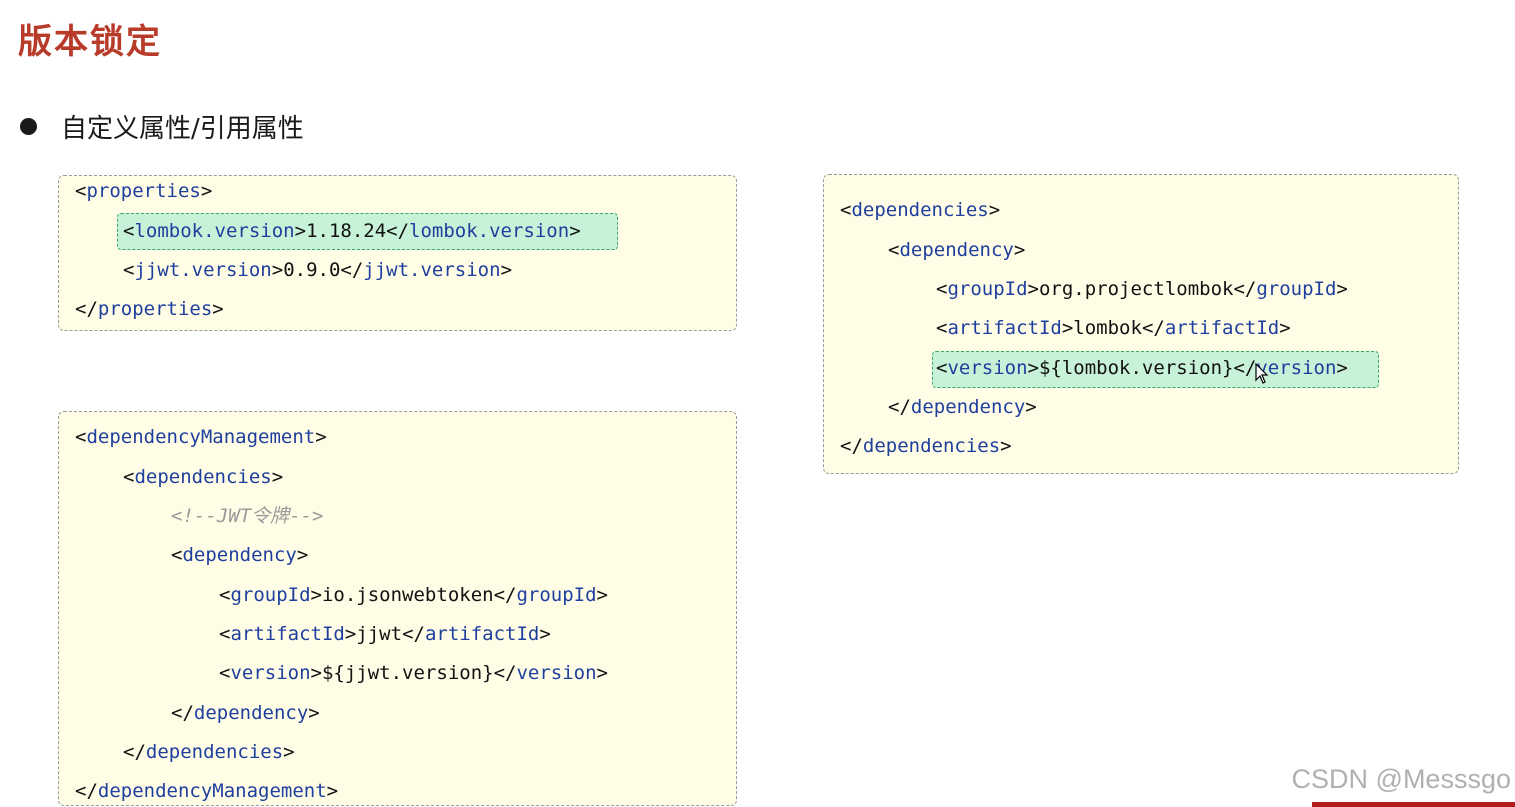 The height and width of the screenshot is (807, 1515). I want to click on code-line: </dependencyManagement>, so click(207, 791).